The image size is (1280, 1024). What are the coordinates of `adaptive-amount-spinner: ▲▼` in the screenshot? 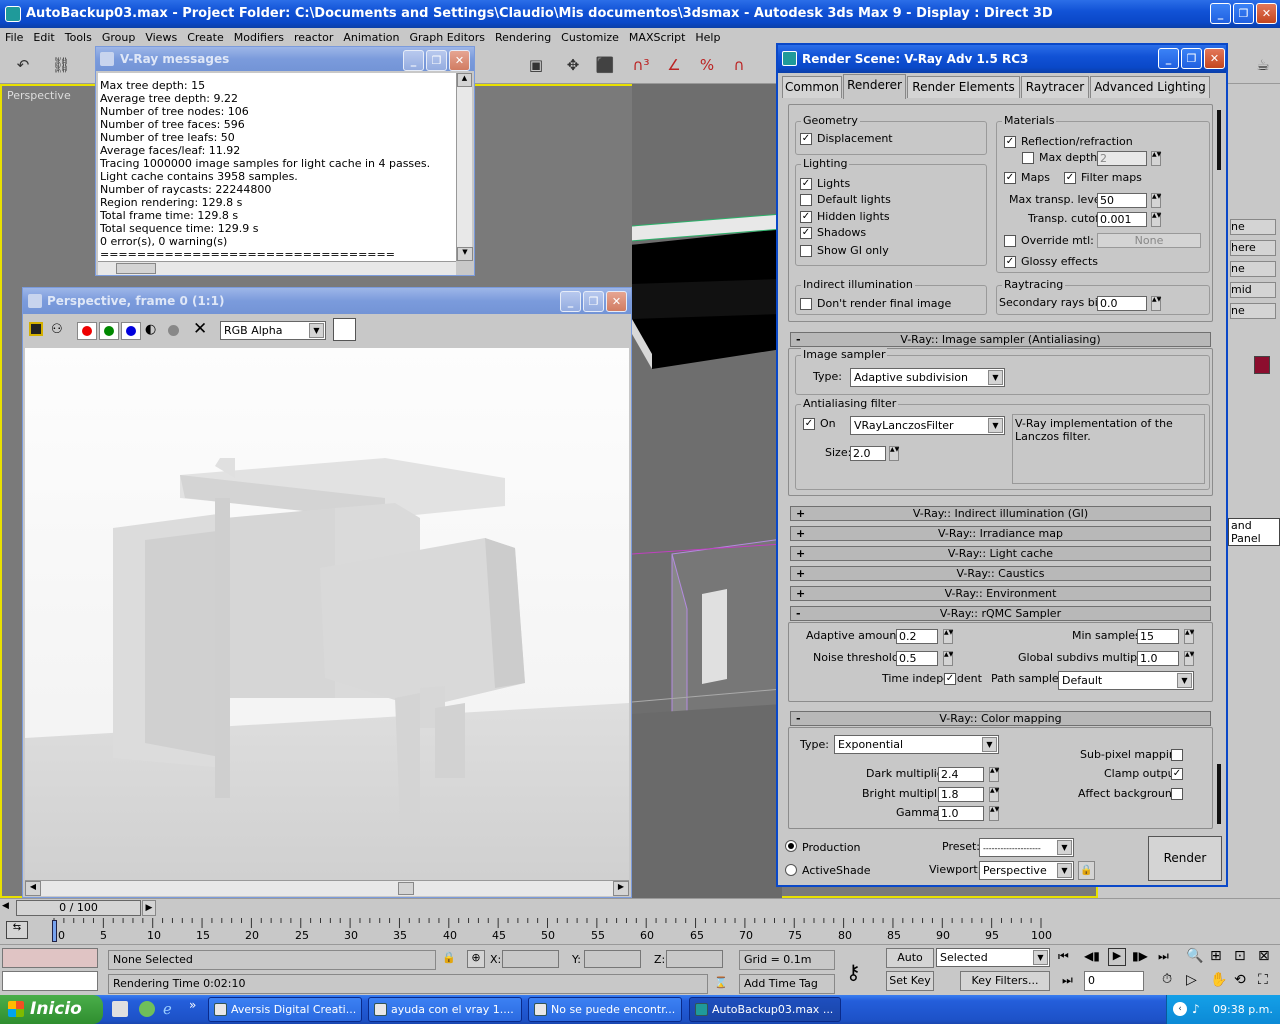 It's located at (948, 636).